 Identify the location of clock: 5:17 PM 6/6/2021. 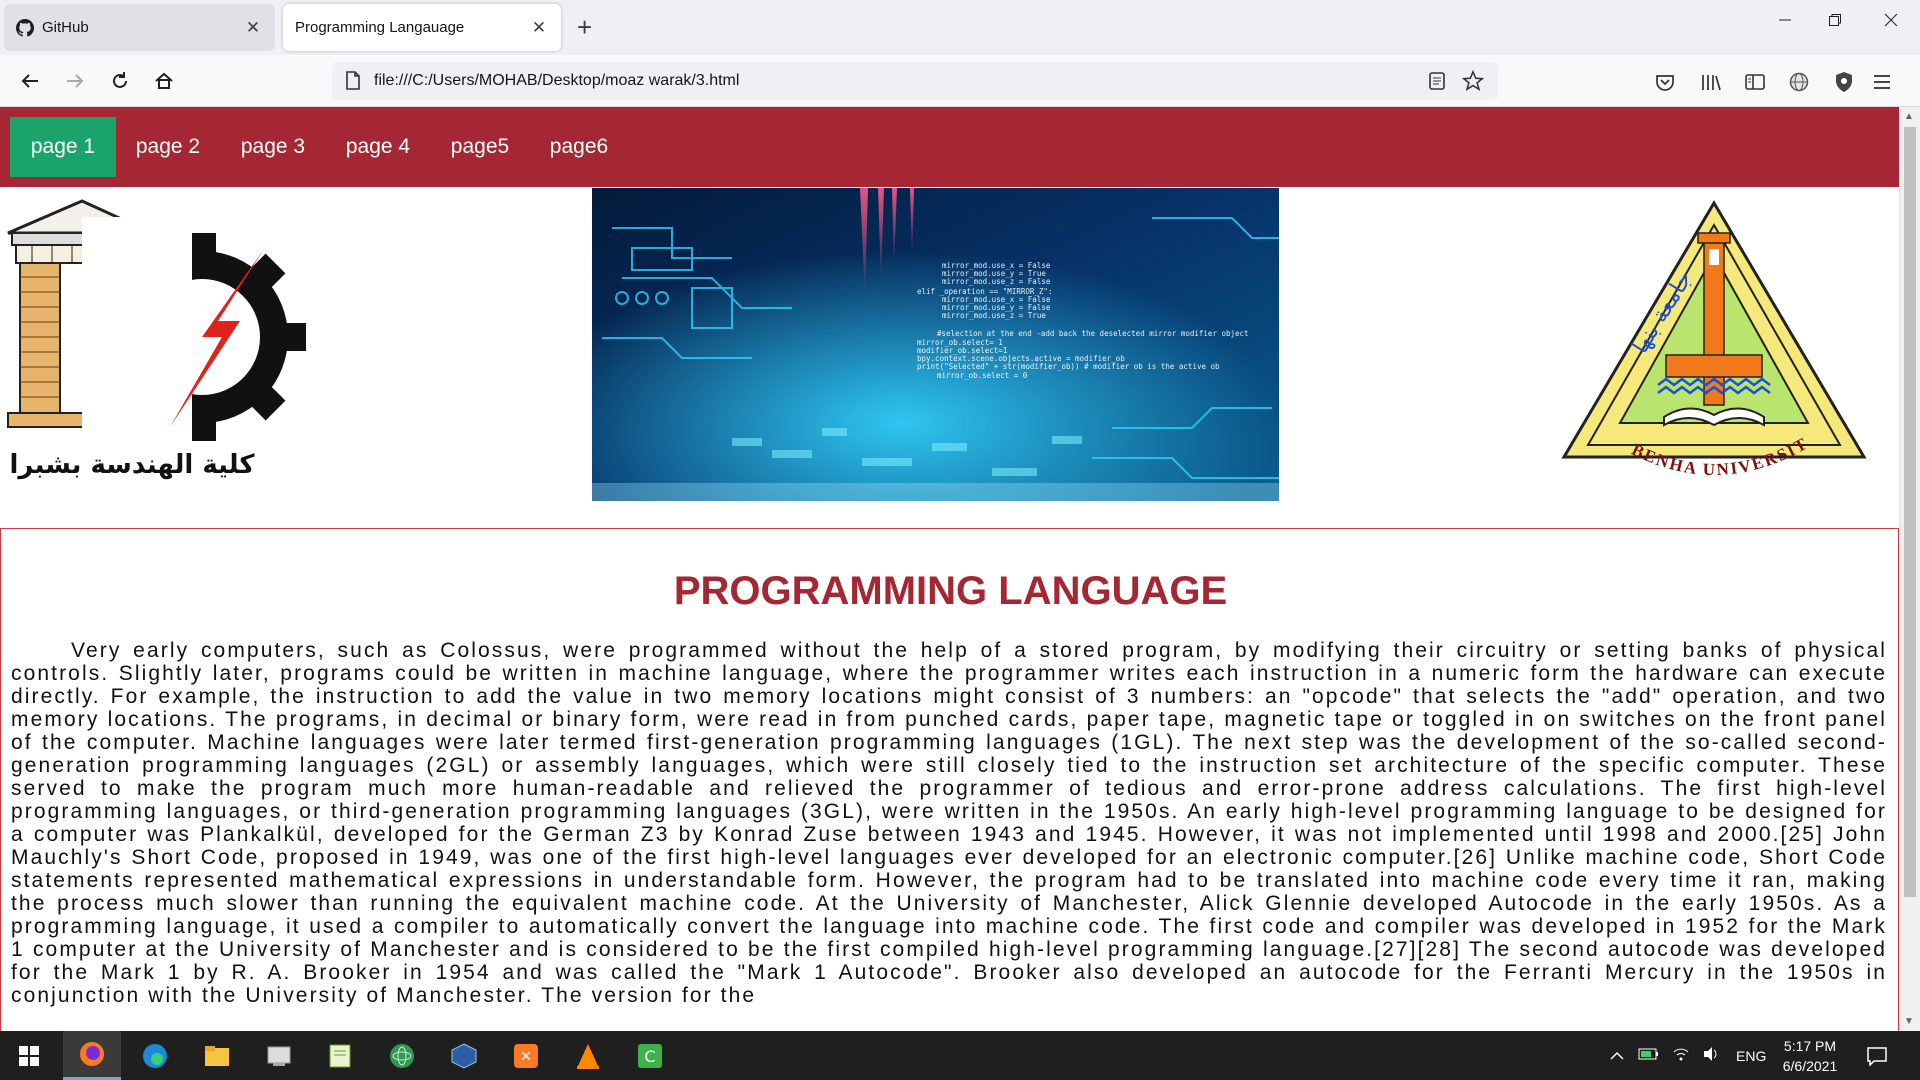
(1810, 1056).